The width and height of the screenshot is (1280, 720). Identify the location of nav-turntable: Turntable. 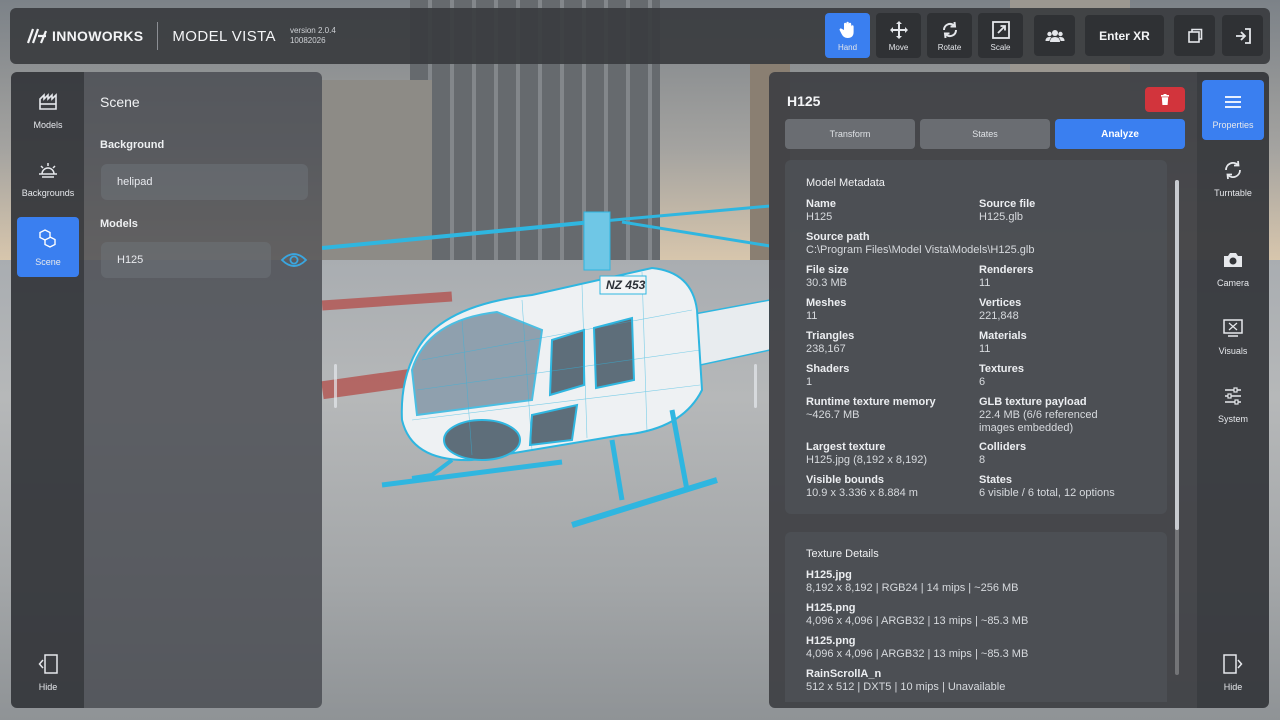
(1233, 178).